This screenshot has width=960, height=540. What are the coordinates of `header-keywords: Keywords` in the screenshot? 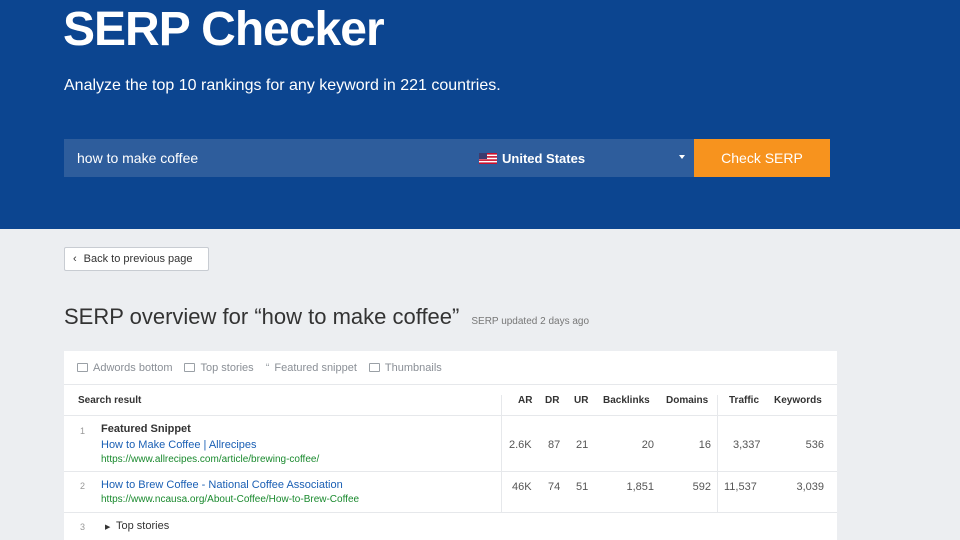 It's located at (798, 400).